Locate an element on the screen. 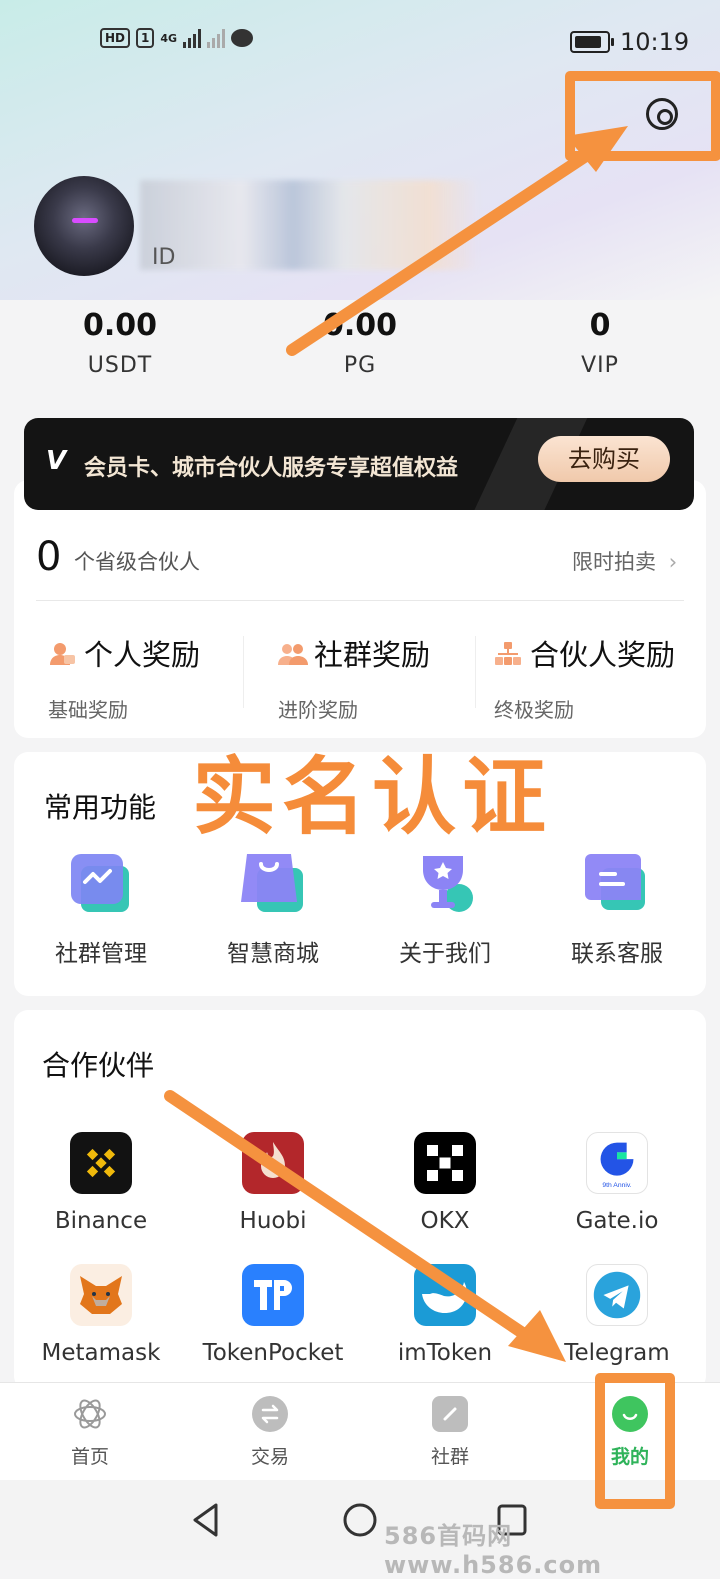 This screenshot has width=720, height=1579. settings-icon is located at coordinates (662, 114).